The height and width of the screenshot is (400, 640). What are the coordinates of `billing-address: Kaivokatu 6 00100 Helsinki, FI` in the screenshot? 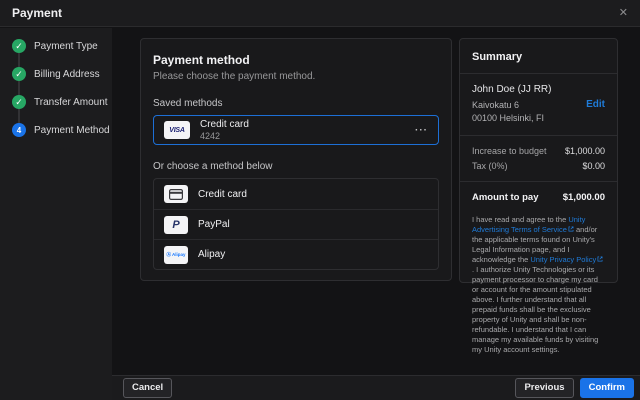 It's located at (508, 111).